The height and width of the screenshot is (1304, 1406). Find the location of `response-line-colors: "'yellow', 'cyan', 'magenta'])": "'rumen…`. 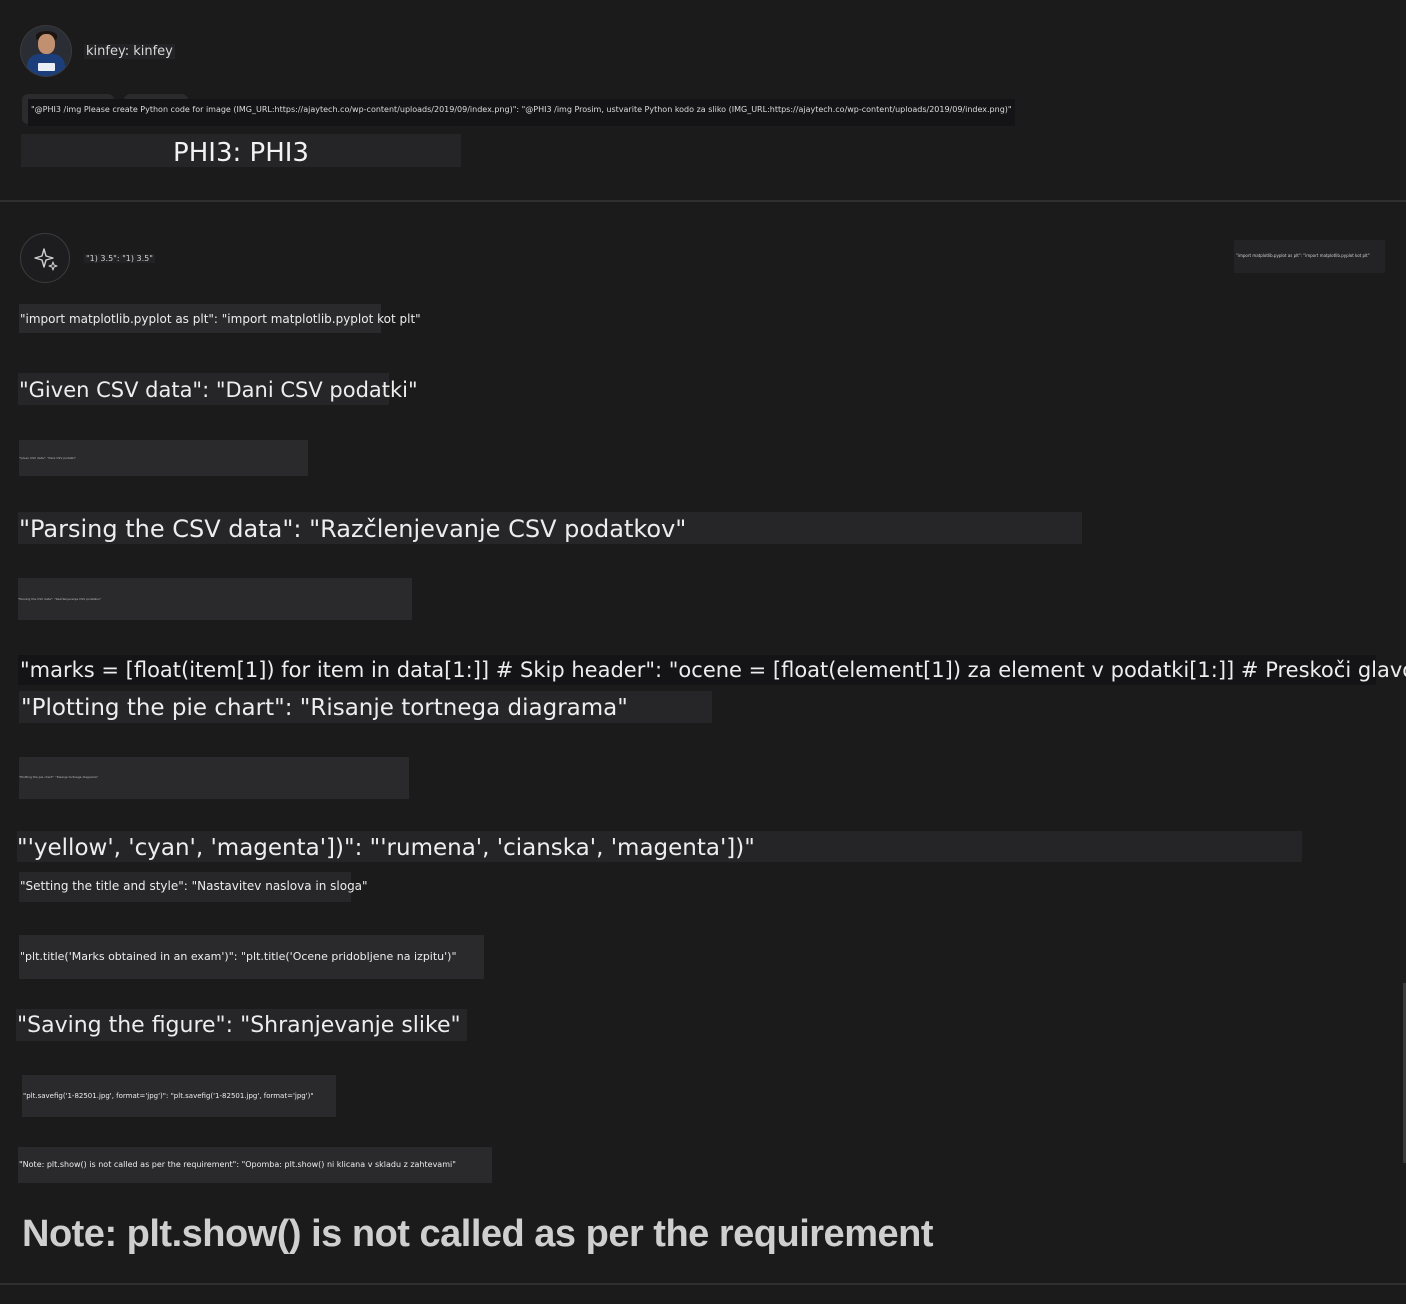

response-line-colors: "'yellow', 'cyan', 'magenta'])": "'rumen… is located at coordinates (659, 846).